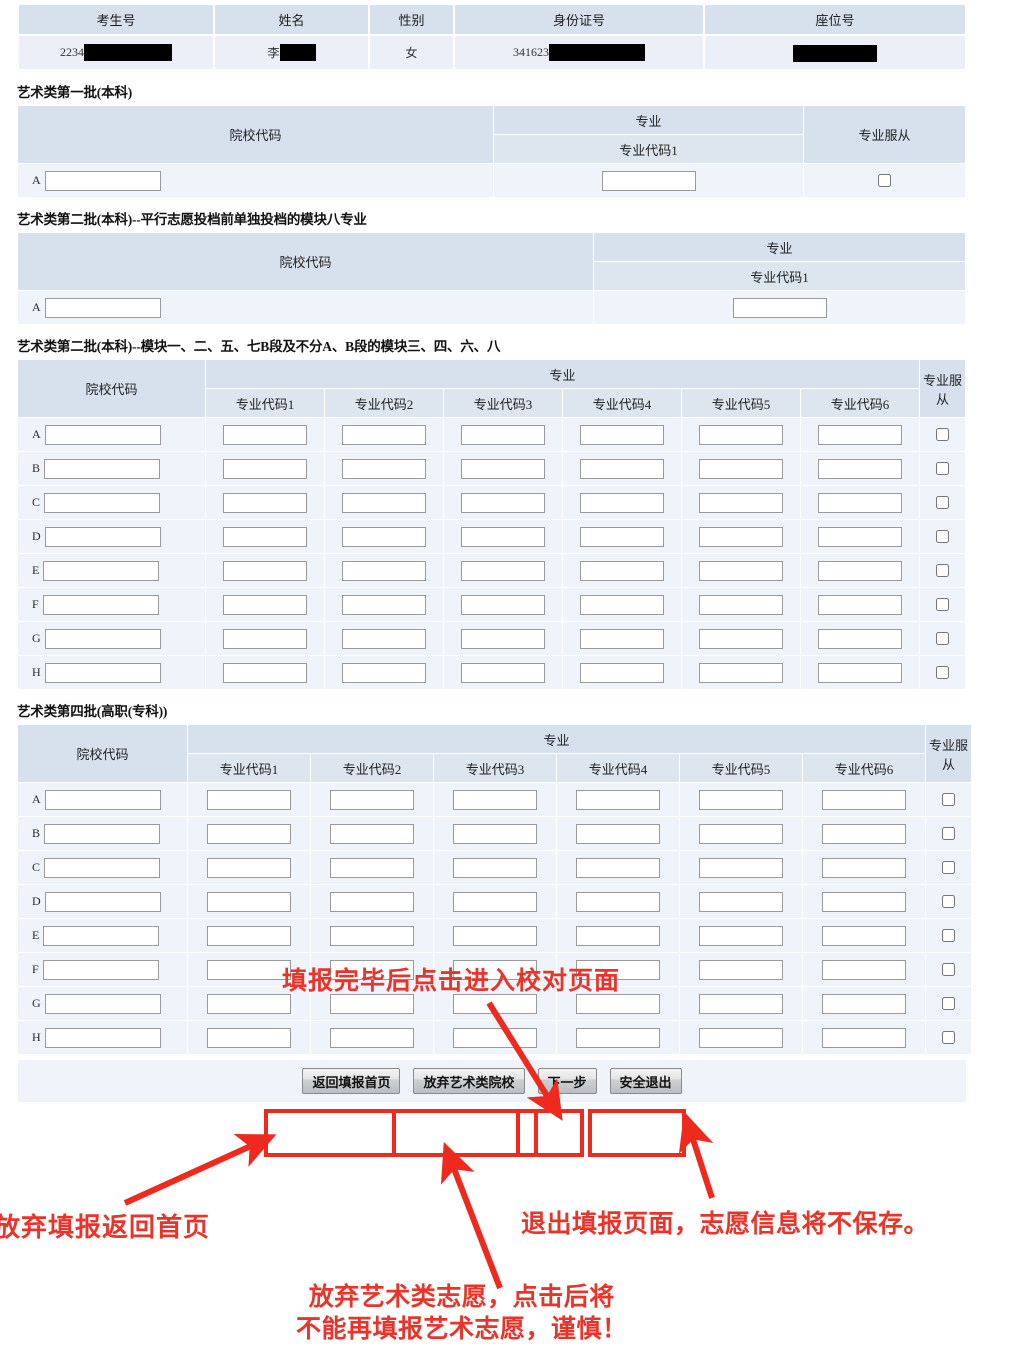 The image size is (1024, 1347). I want to click on safe-exit-button: 安全退出, so click(645, 1081).